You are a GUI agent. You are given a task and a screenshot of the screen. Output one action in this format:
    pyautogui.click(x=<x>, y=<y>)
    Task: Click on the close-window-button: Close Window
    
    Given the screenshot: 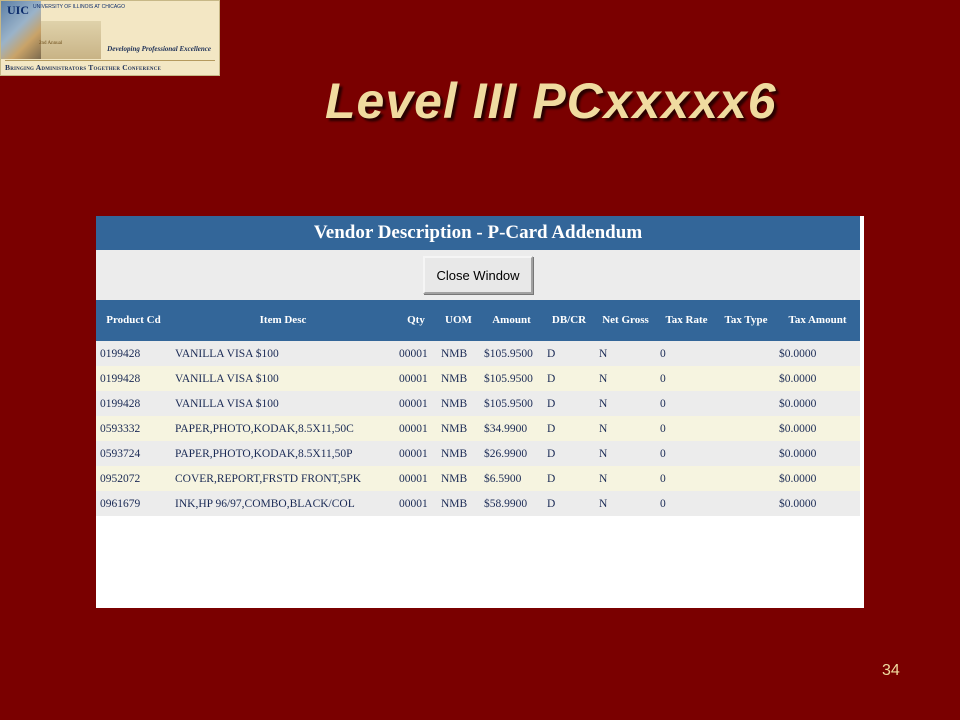 What is the action you would take?
    pyautogui.click(x=478, y=275)
    